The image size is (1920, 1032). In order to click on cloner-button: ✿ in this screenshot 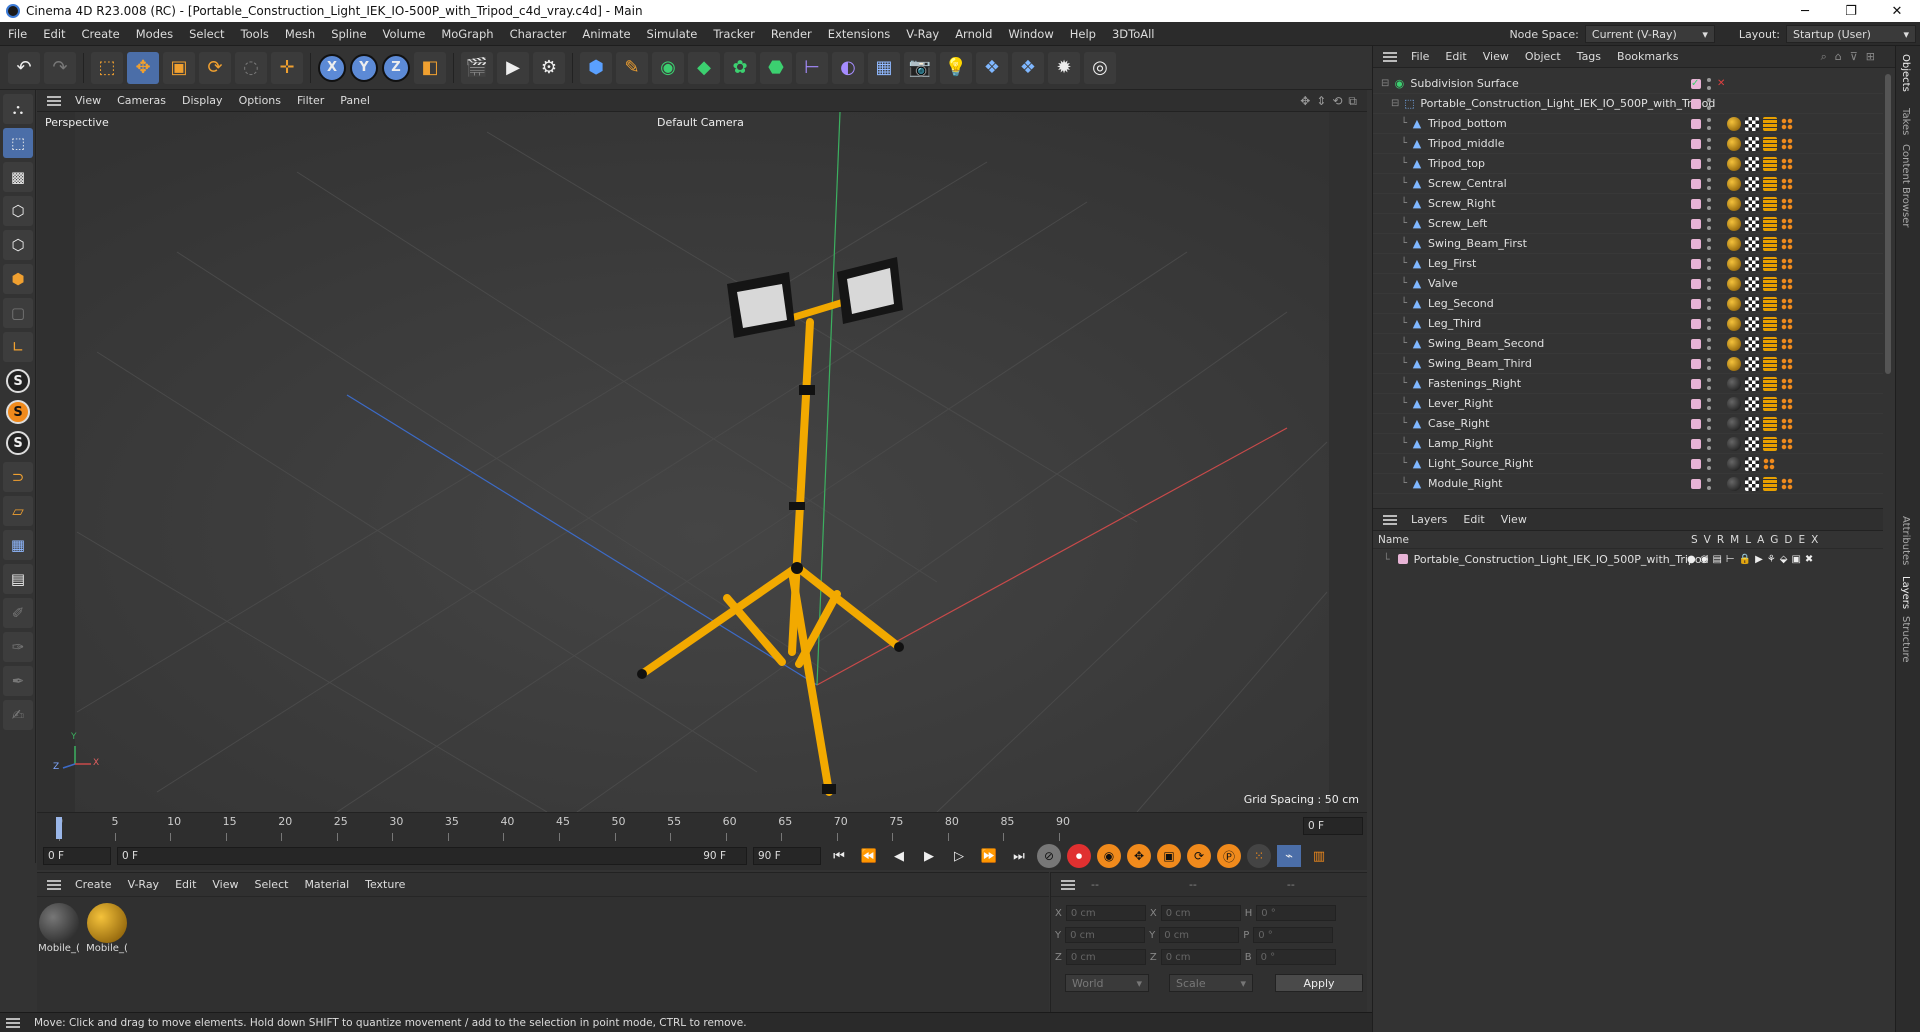, I will do `click(740, 67)`.